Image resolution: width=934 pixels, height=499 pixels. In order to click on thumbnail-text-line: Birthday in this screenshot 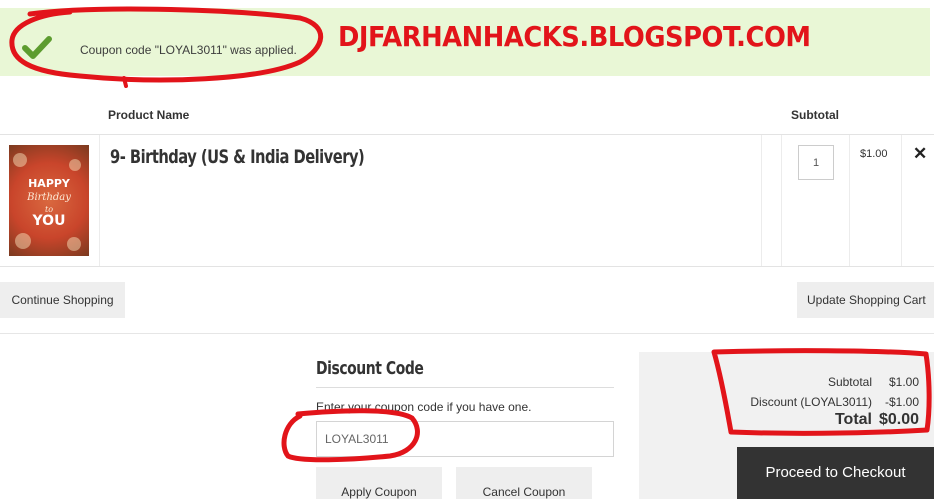, I will do `click(49, 197)`.